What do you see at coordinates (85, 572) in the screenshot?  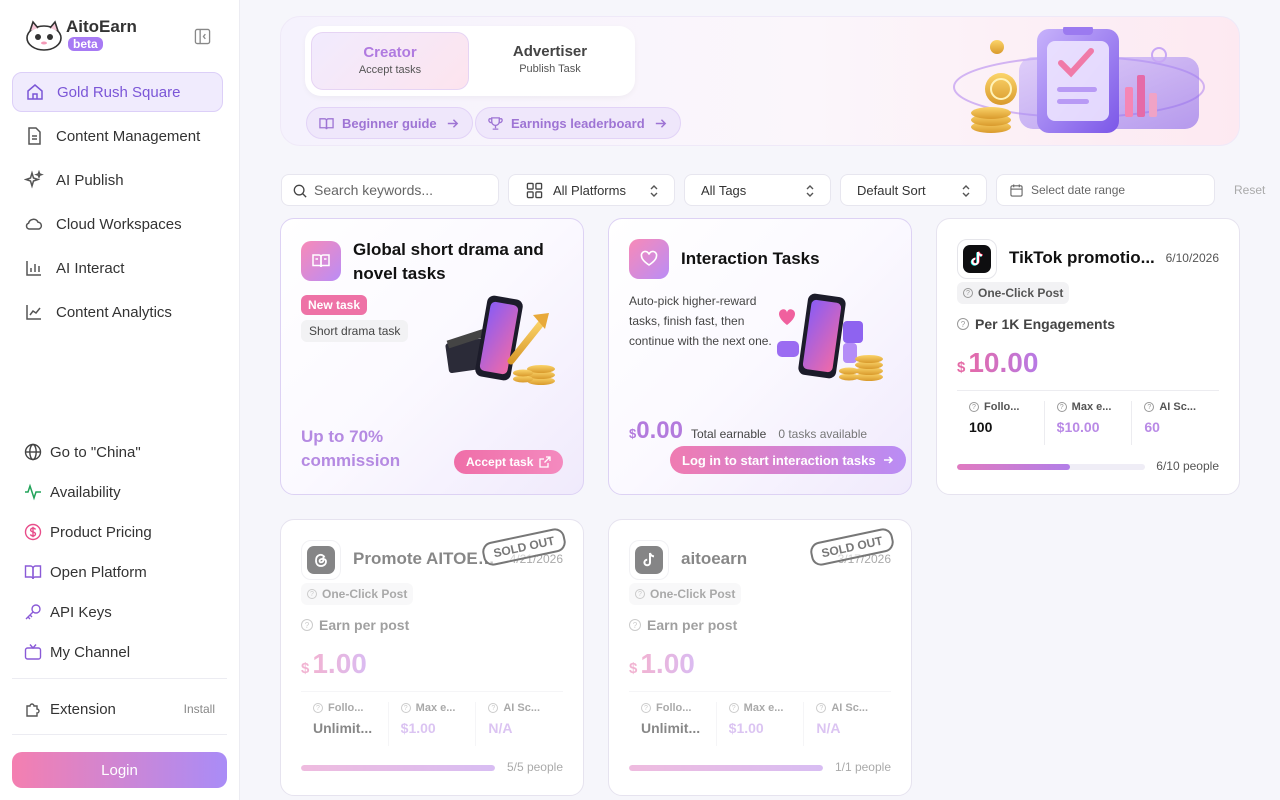 I see `sidebar-link-open-platform: Open Platform` at bounding box center [85, 572].